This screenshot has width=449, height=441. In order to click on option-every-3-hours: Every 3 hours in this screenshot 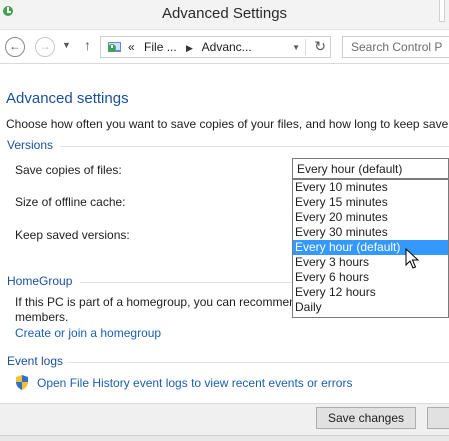, I will do `click(370, 262)`.